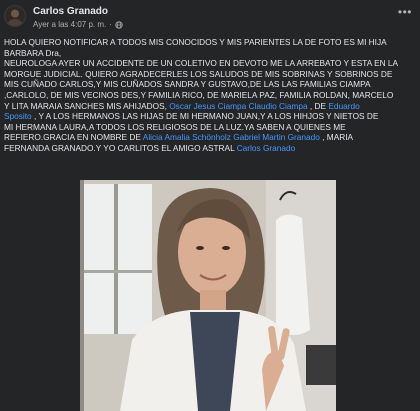 This screenshot has height=411, width=420. Describe the element at coordinates (321, 365) in the screenshot. I see `photo-dark-object` at that location.